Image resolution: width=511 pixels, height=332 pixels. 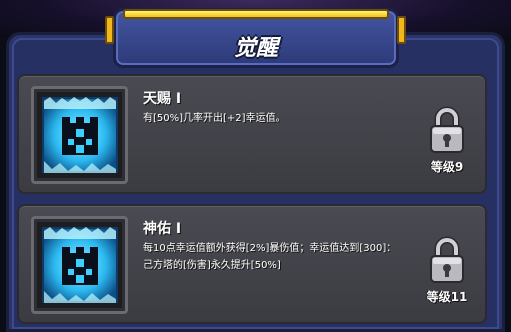 I want to click on unlock-level-label: 等级9, so click(x=447, y=167).